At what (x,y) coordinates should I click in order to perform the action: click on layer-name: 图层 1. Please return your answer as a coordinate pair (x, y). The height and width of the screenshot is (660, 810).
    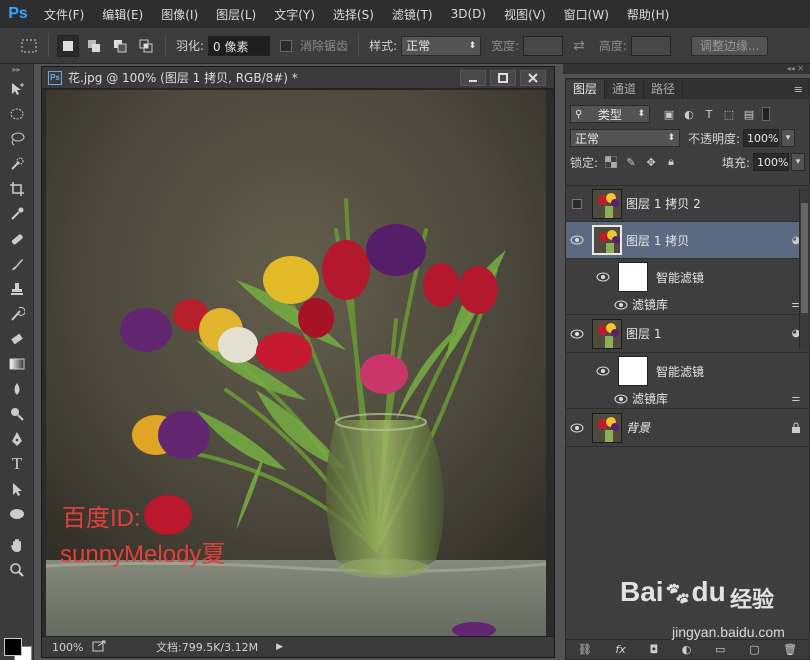
    Looking at the image, I should click on (707, 333).